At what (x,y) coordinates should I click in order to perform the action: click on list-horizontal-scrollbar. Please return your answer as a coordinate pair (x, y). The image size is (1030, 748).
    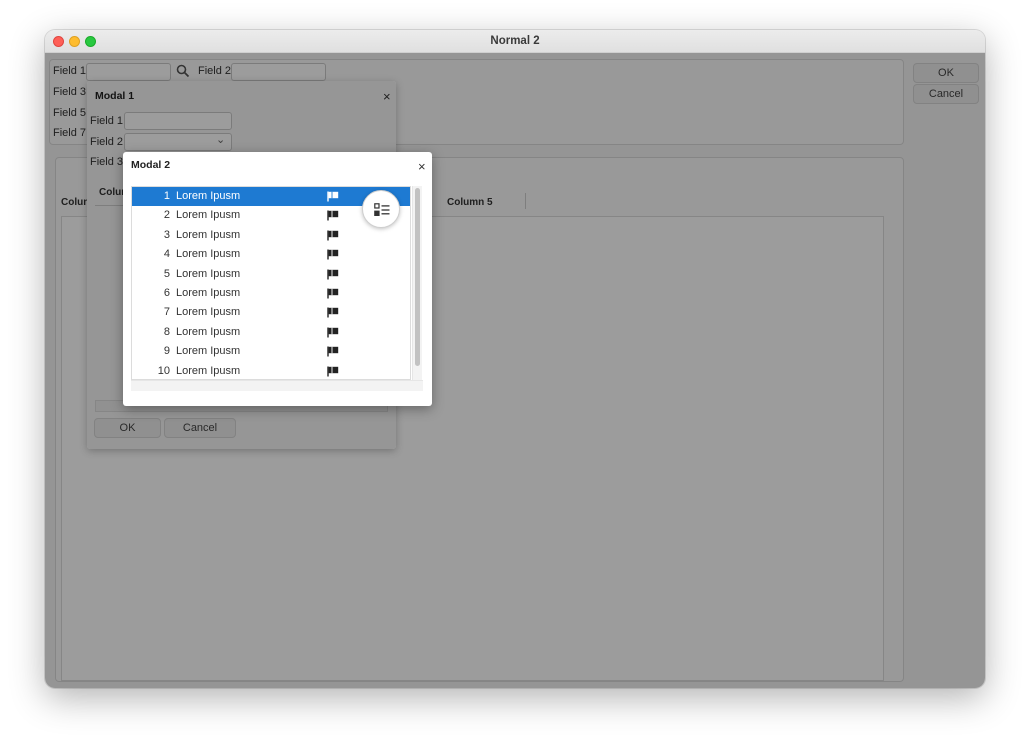
    Looking at the image, I should click on (277, 385).